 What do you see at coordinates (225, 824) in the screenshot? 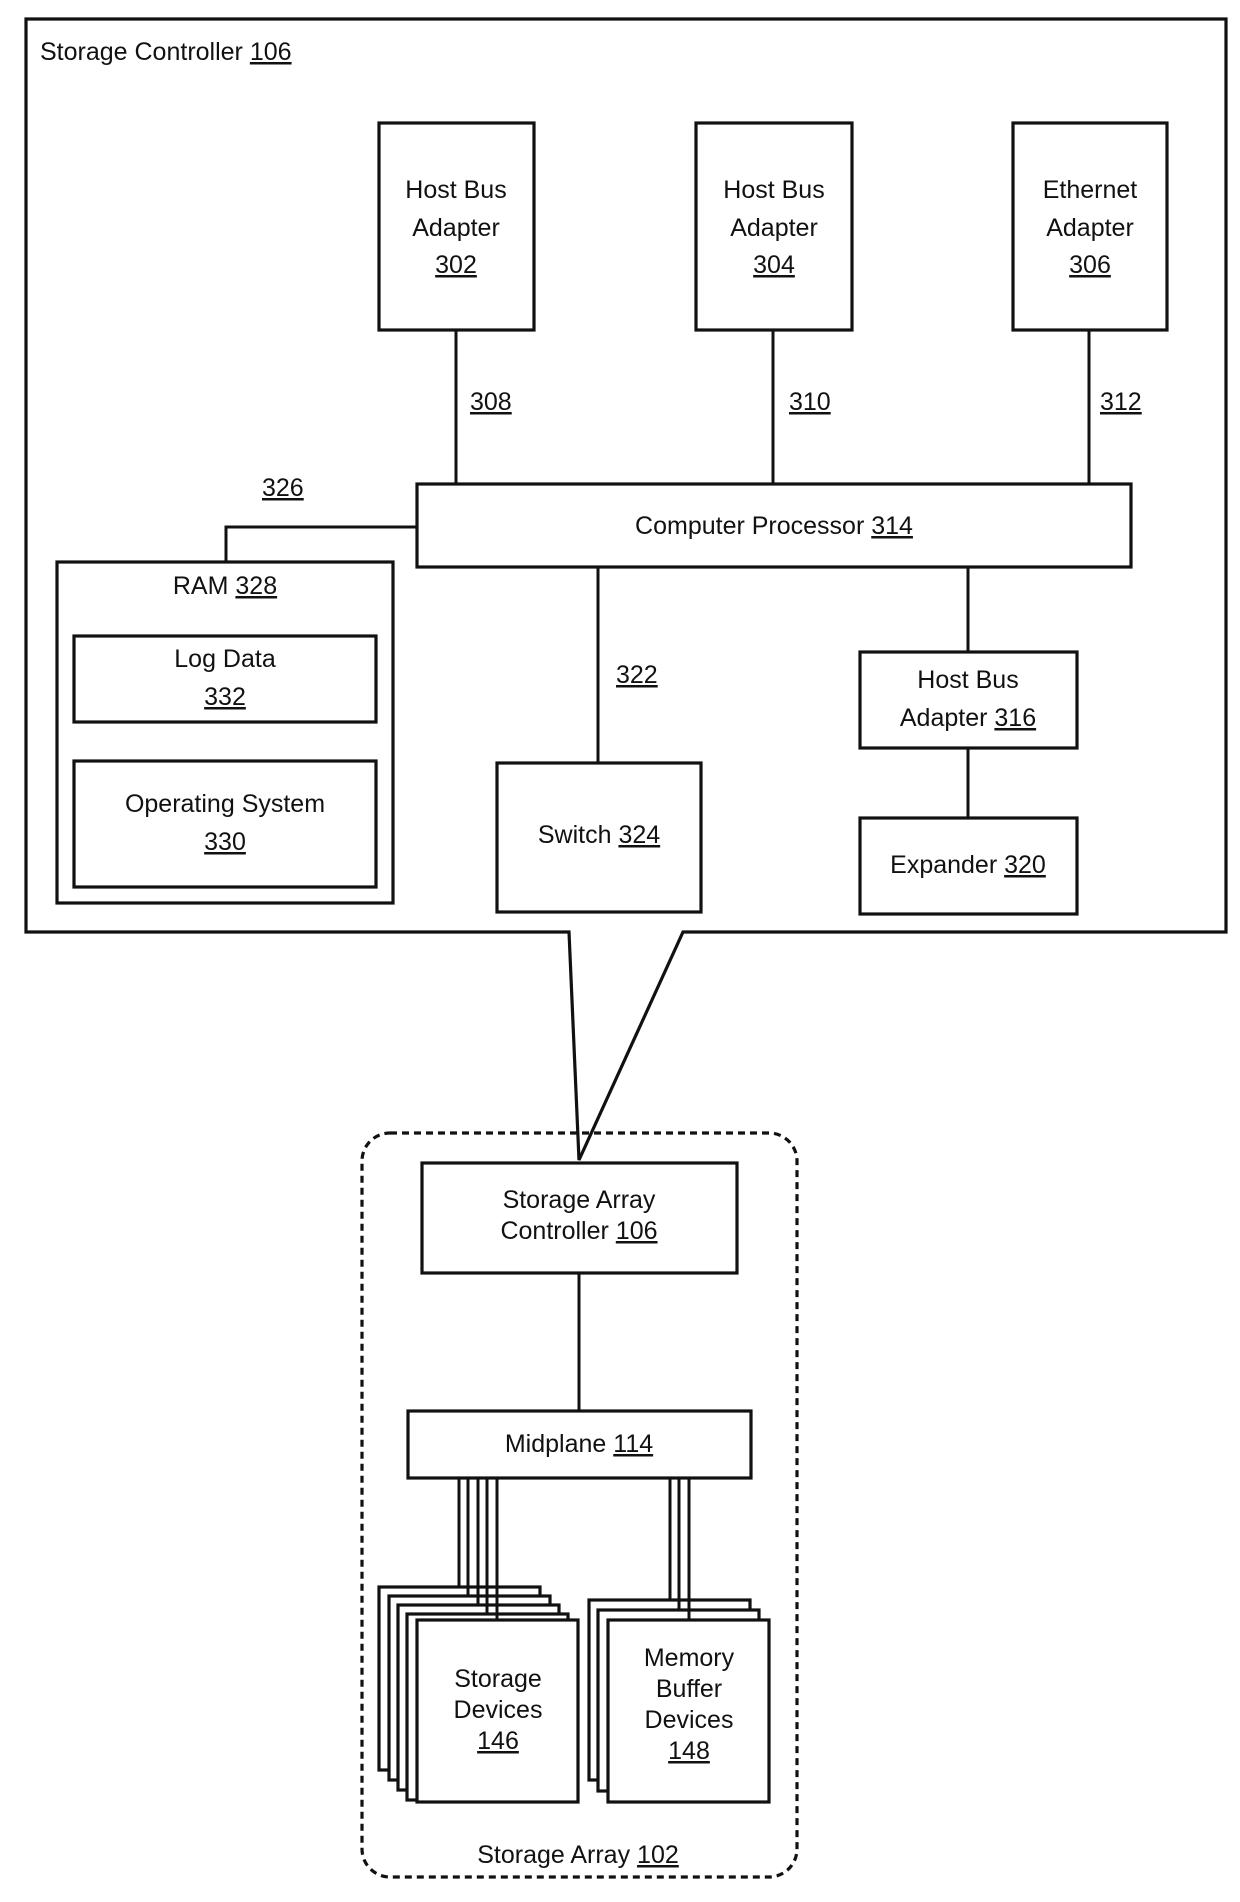
I see `operating-system-330: Operating System 330` at bounding box center [225, 824].